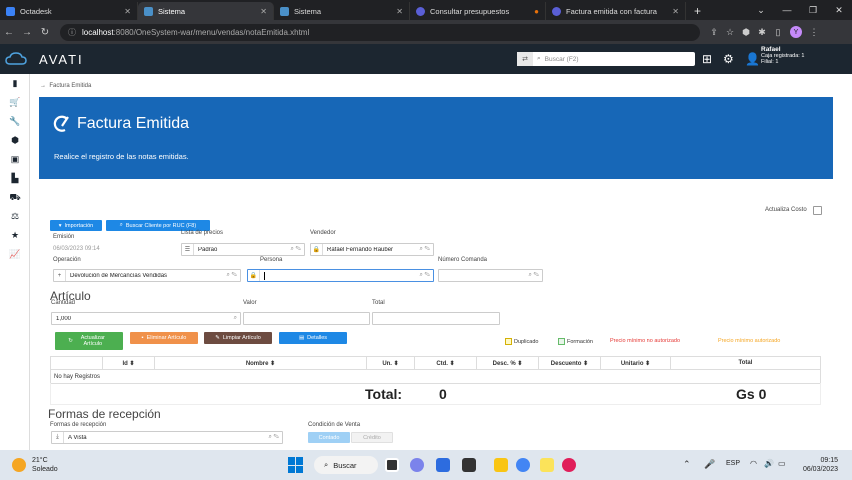  I want to click on store-icon, so click(469, 465).